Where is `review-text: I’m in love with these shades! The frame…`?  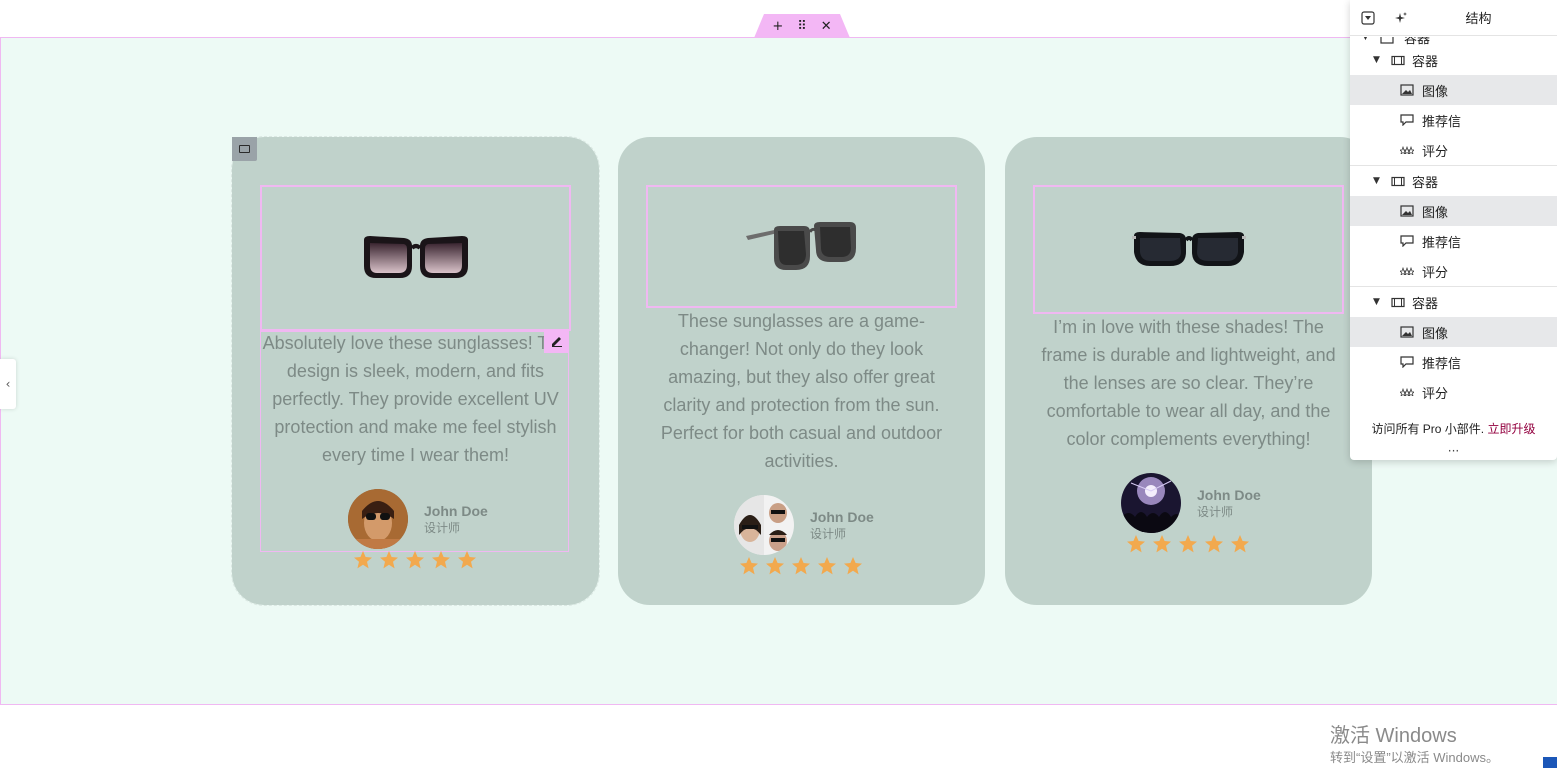
review-text: I’m in love with these shades! The frame… is located at coordinates (1188, 383).